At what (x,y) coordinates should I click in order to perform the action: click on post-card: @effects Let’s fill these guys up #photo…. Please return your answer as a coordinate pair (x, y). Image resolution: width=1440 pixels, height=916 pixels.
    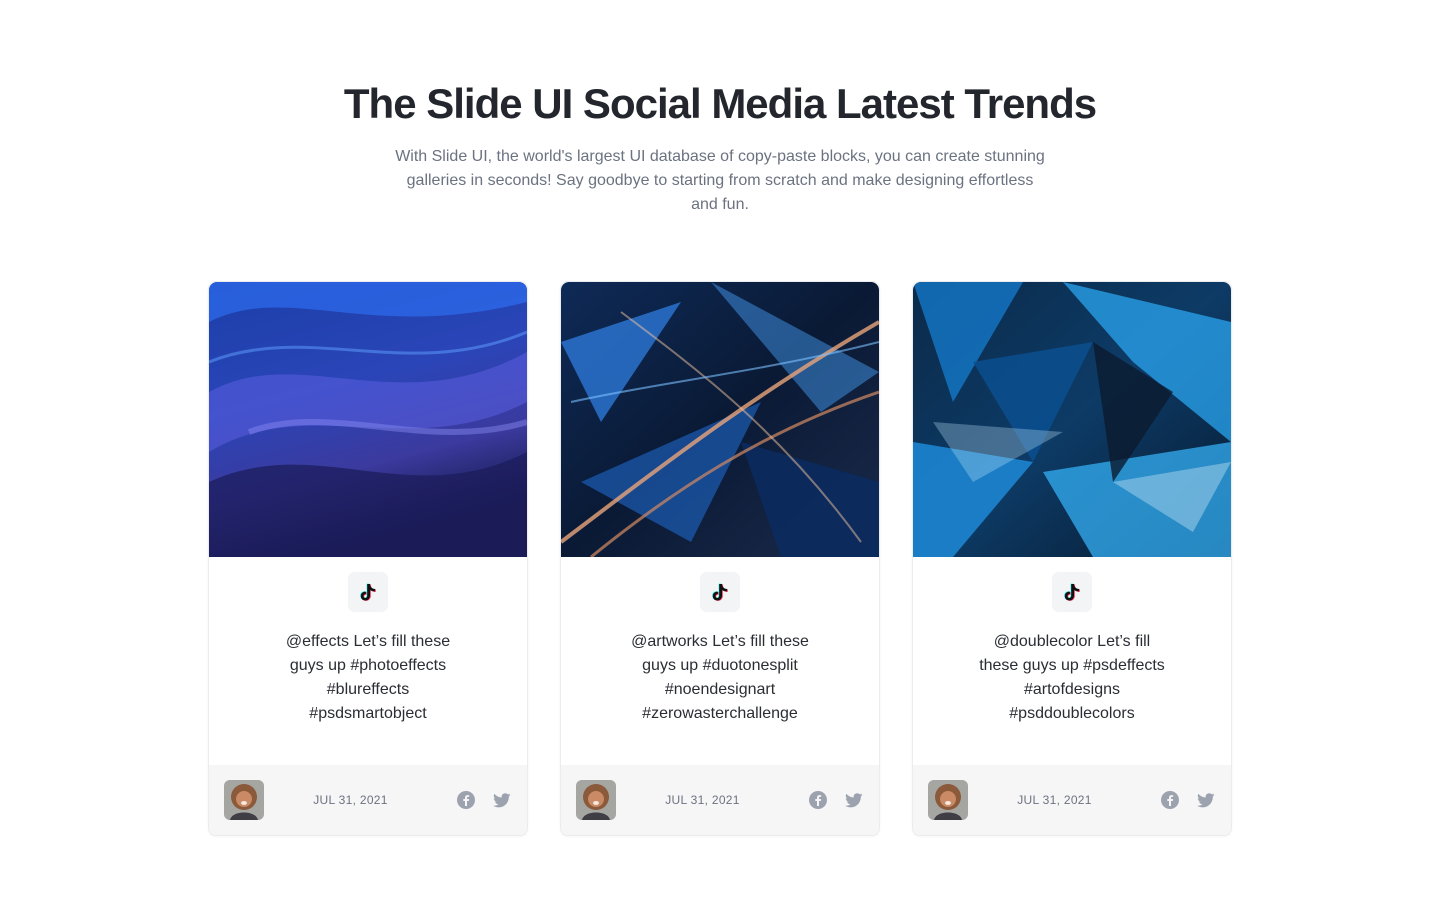
    Looking at the image, I should click on (368, 558).